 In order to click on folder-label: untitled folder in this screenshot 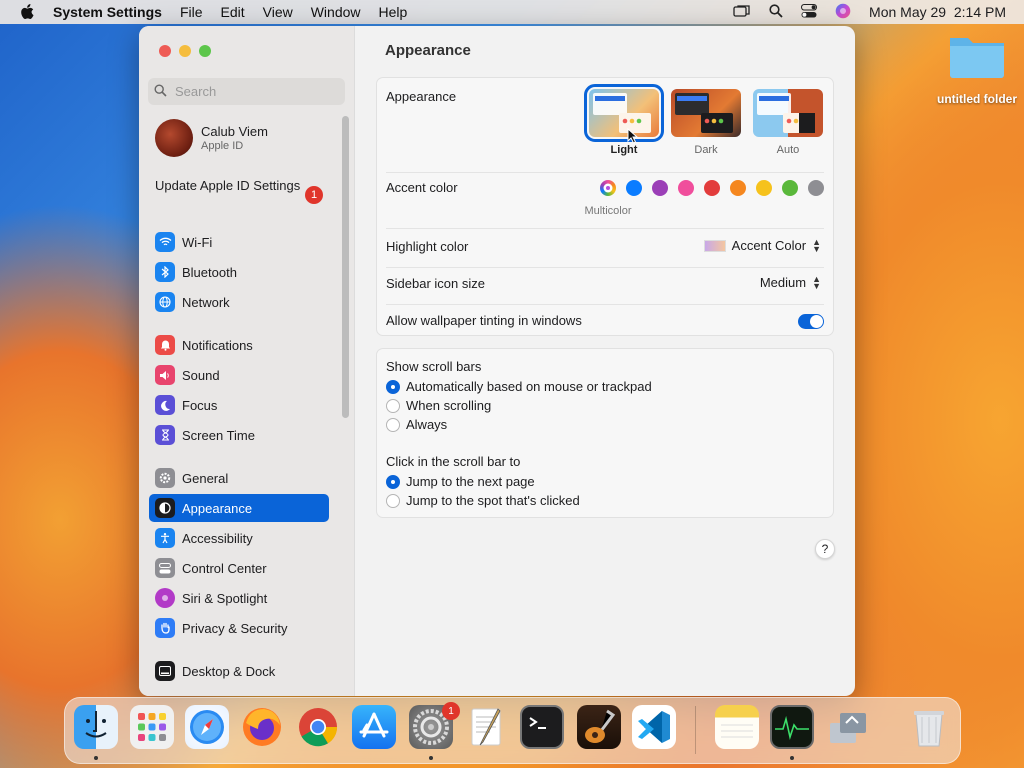, I will do `click(977, 99)`.